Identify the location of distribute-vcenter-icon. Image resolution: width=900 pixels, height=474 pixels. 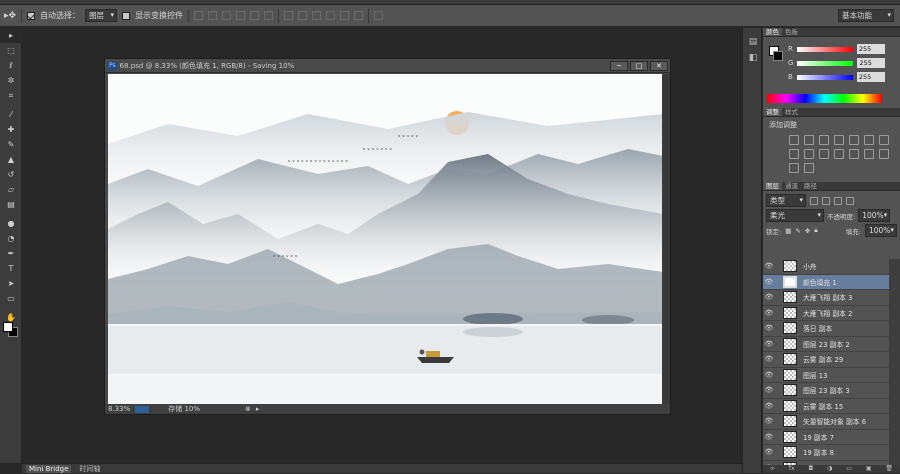
(303, 15).